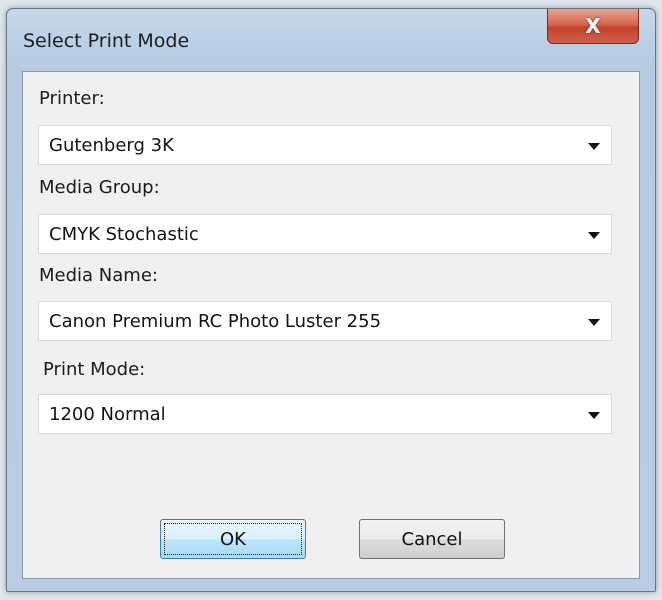  Describe the element at coordinates (325, 145) in the screenshot. I see `printer-select: Gutenberg 3K` at that location.